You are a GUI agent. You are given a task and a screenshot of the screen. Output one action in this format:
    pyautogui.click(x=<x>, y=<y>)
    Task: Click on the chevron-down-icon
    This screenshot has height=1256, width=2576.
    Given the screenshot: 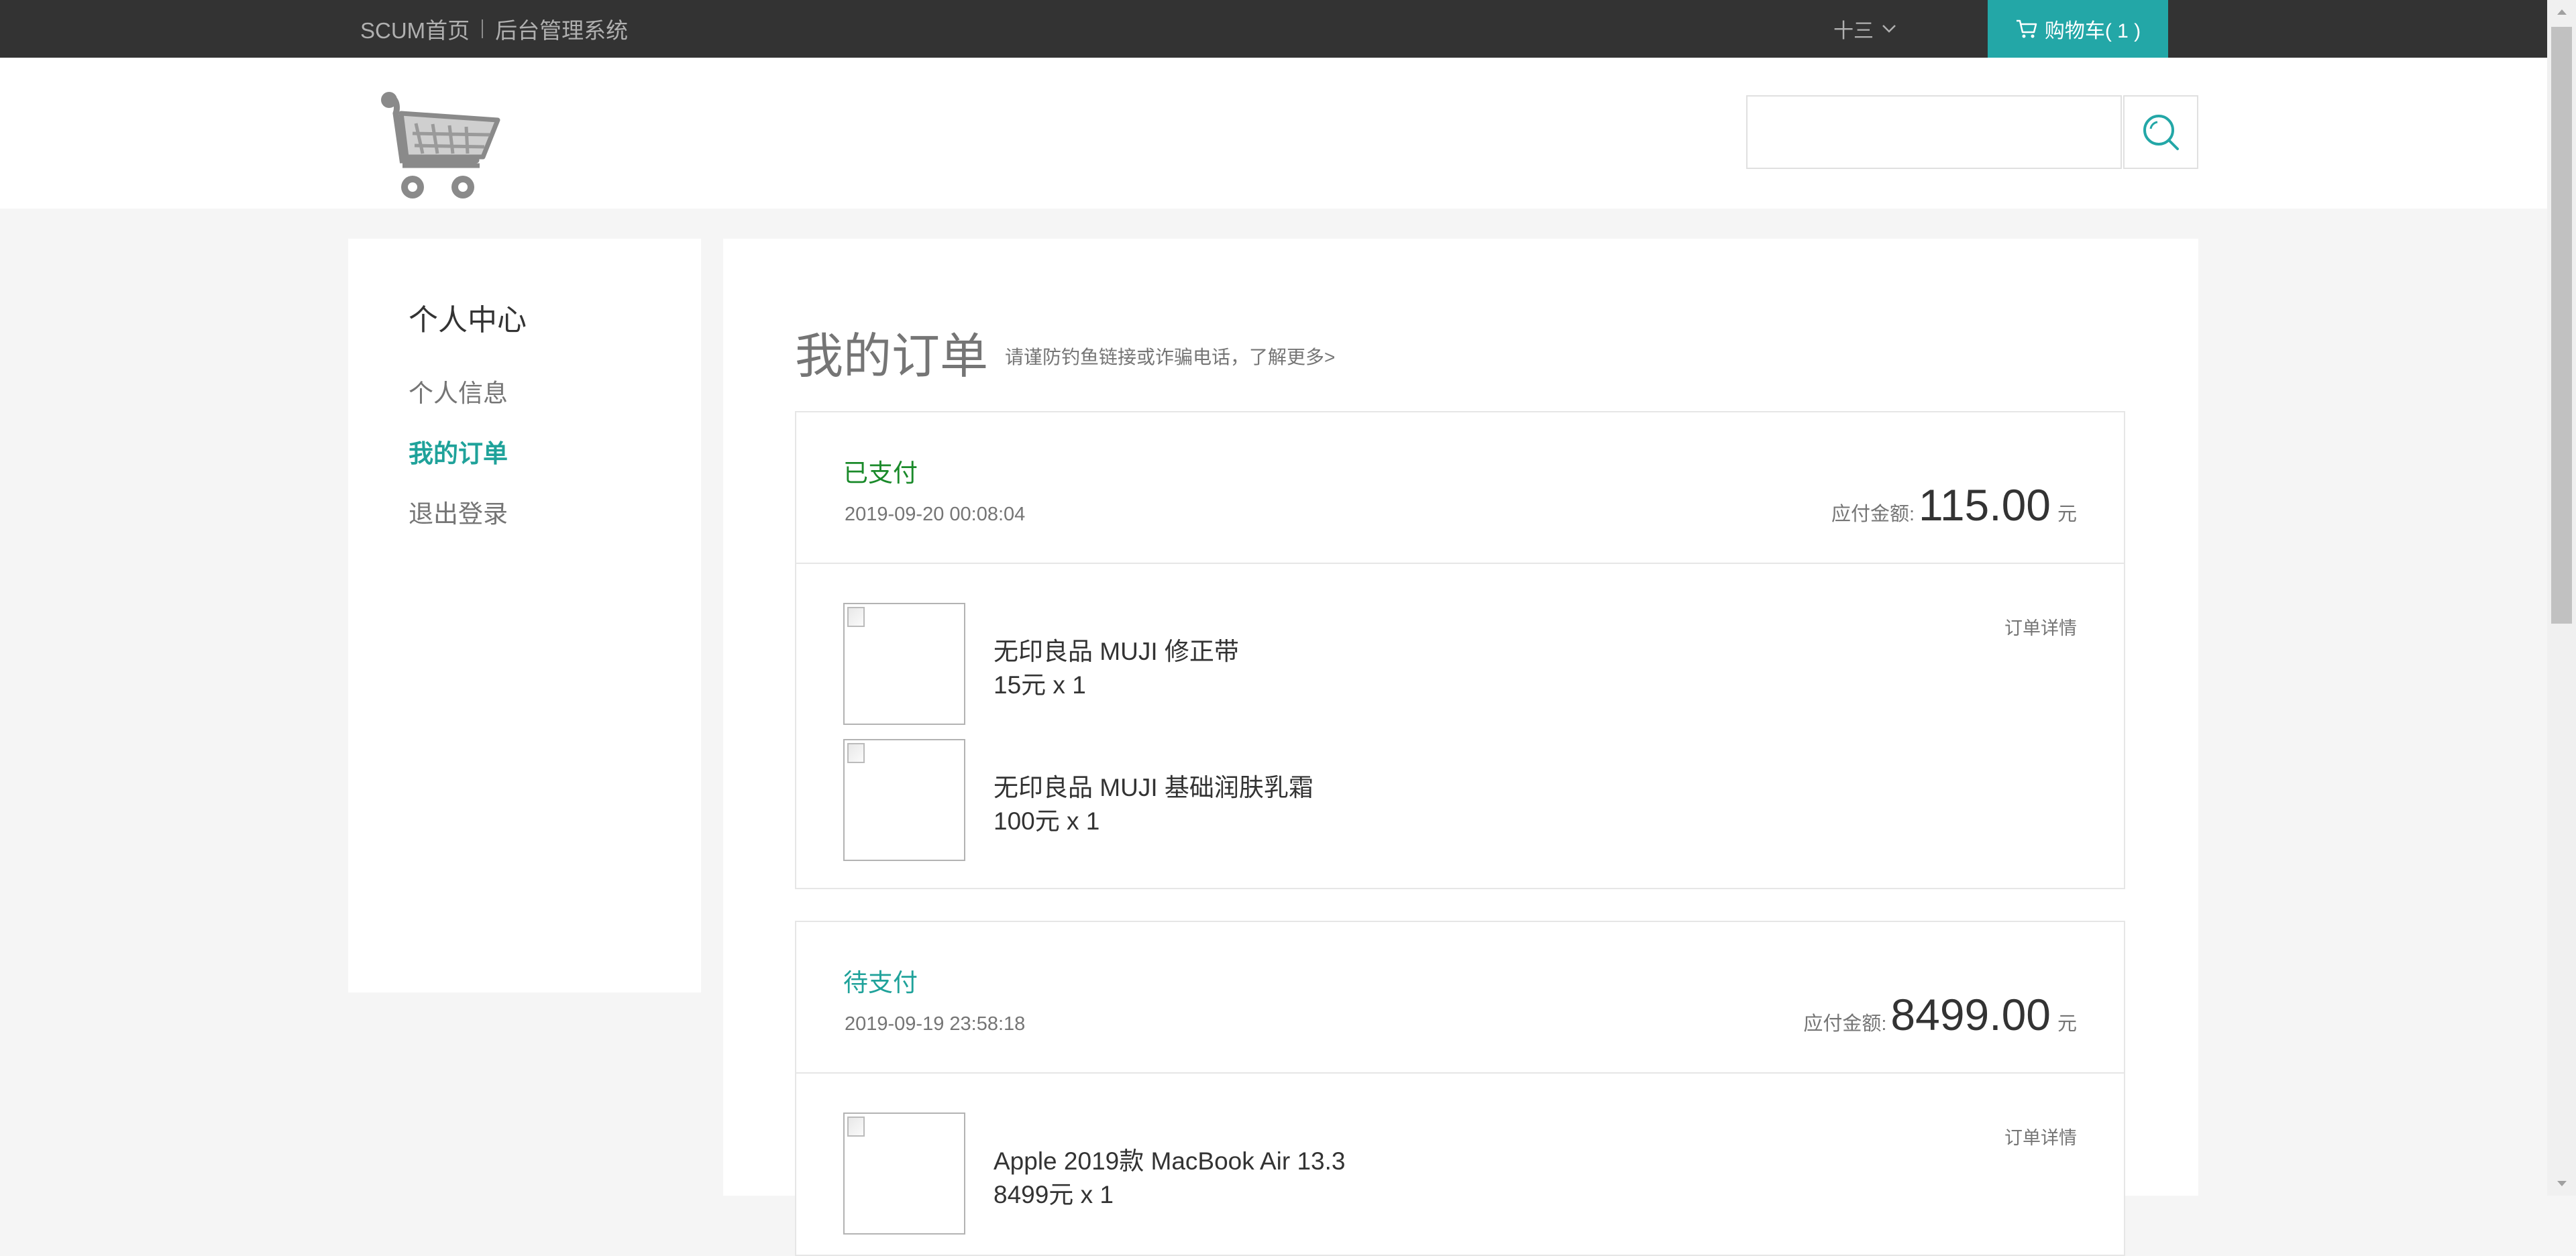 What is the action you would take?
    pyautogui.click(x=1889, y=29)
    